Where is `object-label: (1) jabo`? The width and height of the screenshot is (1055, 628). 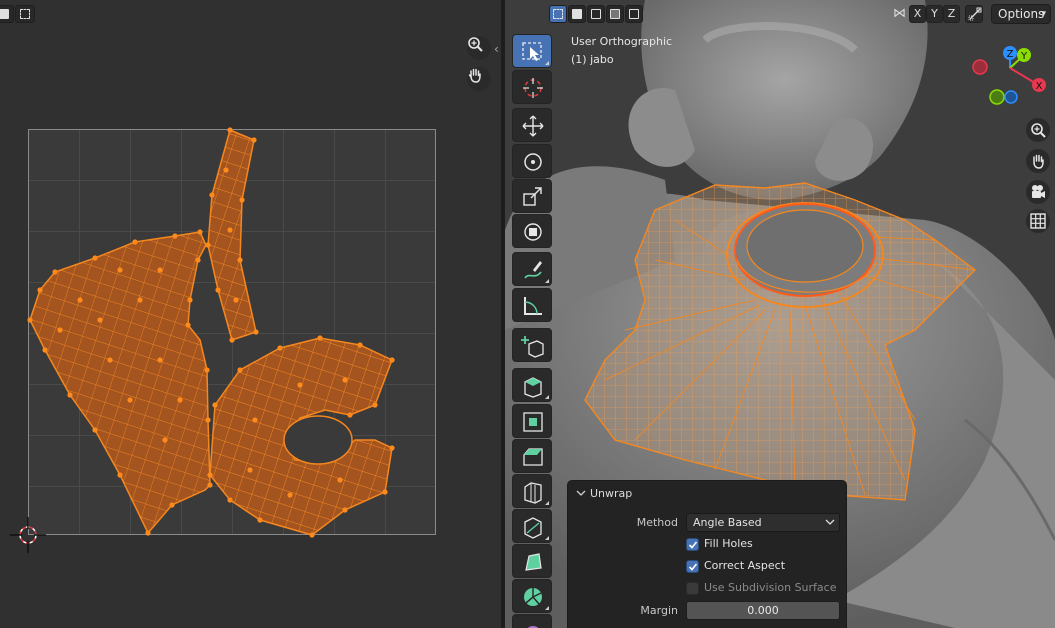 object-label: (1) jabo is located at coordinates (592, 59).